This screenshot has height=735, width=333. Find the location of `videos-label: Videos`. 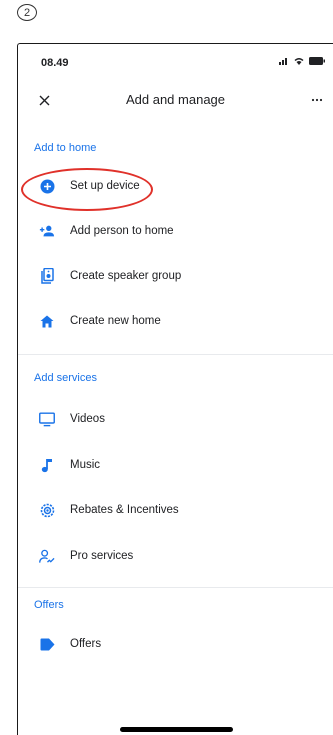

videos-label: Videos is located at coordinates (87, 419).